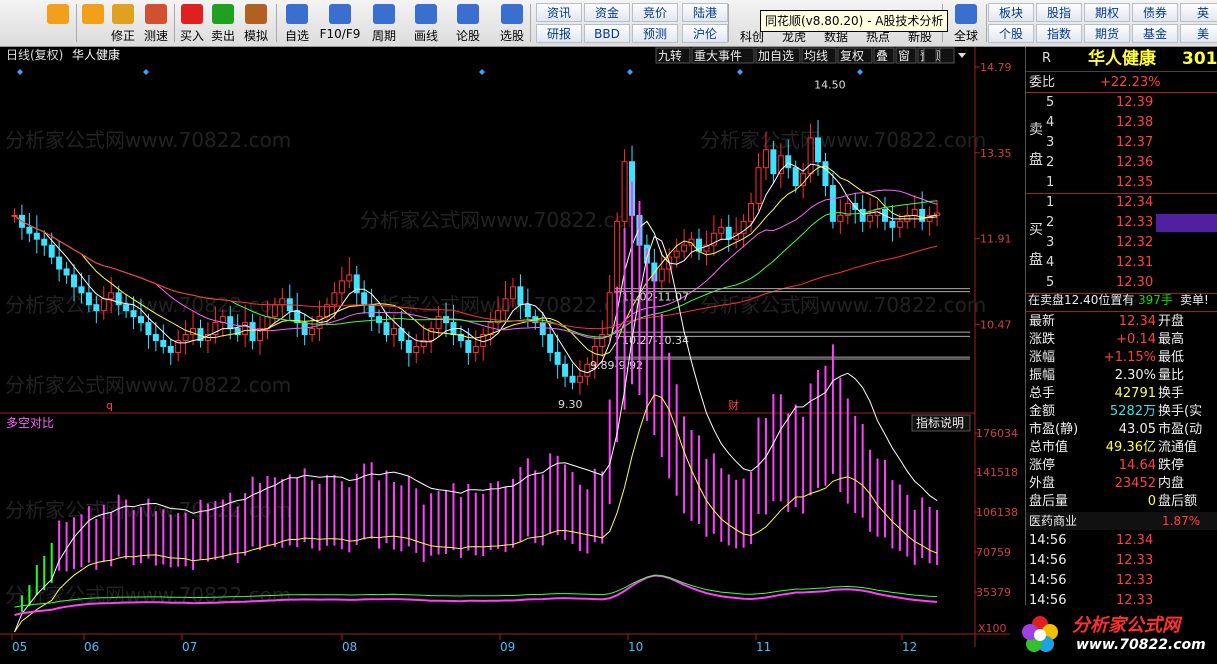 The height and width of the screenshot is (664, 1217). What do you see at coordinates (1178, 447) in the screenshot?
I see `stat-label-2: 流通值` at bounding box center [1178, 447].